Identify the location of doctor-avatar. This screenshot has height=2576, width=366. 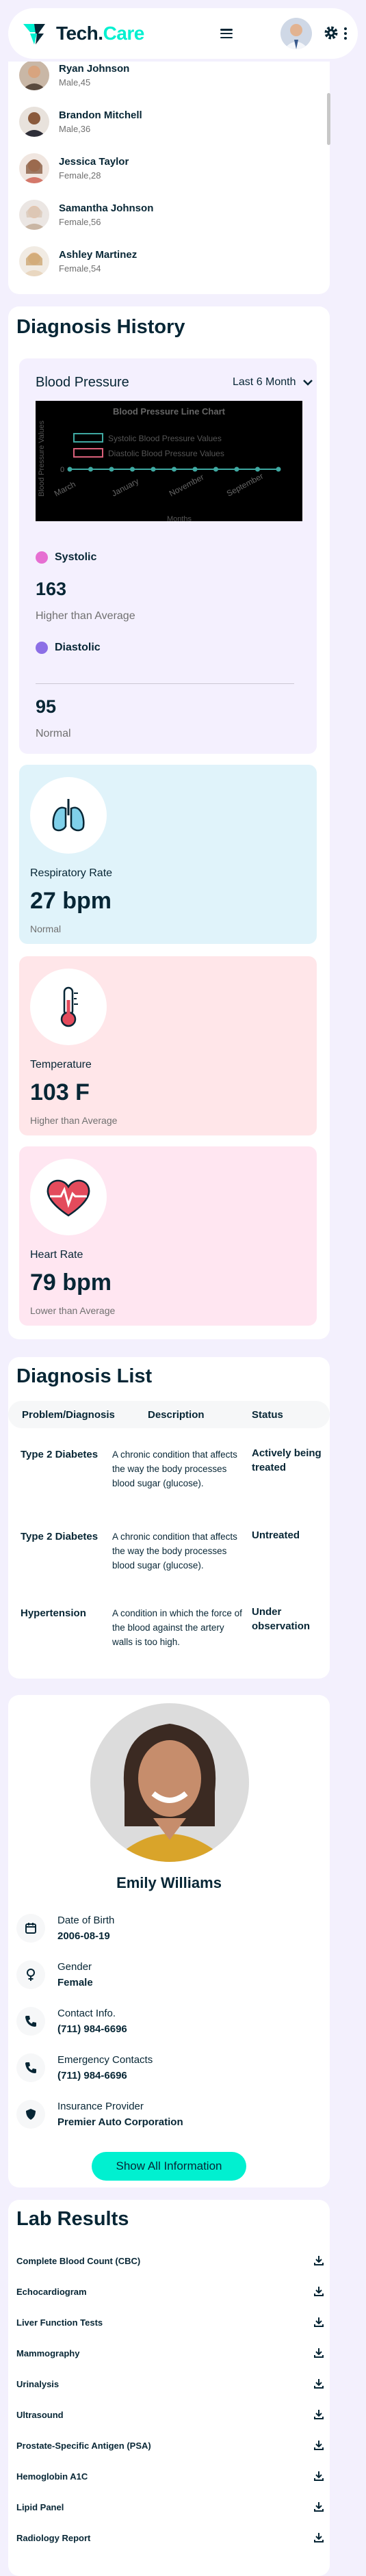
(296, 33).